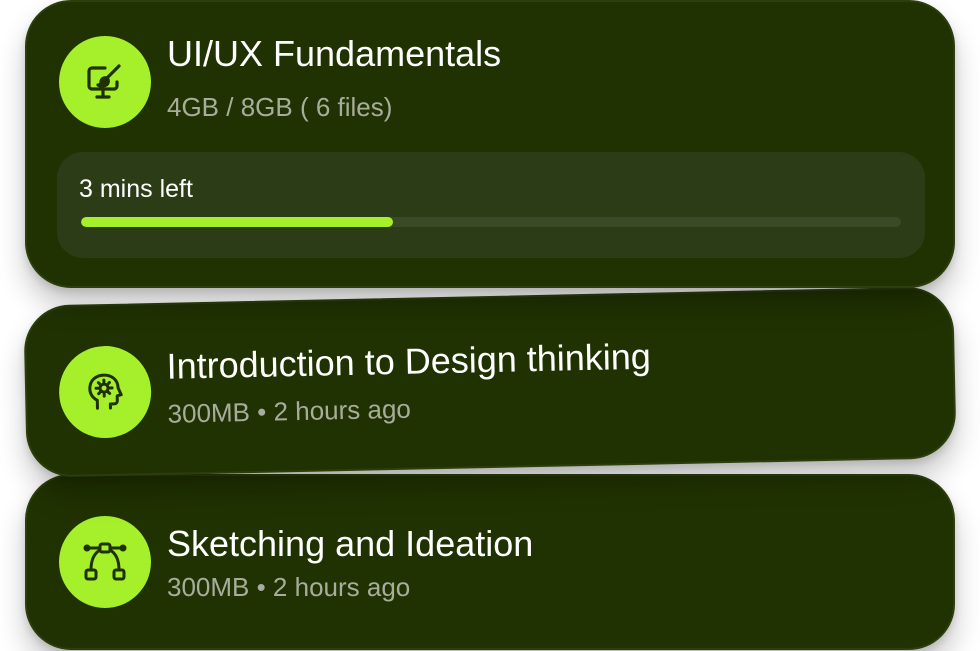 Image resolution: width=980 pixels, height=651 pixels. Describe the element at coordinates (237, 222) in the screenshot. I see `progress-bar-fill` at that location.